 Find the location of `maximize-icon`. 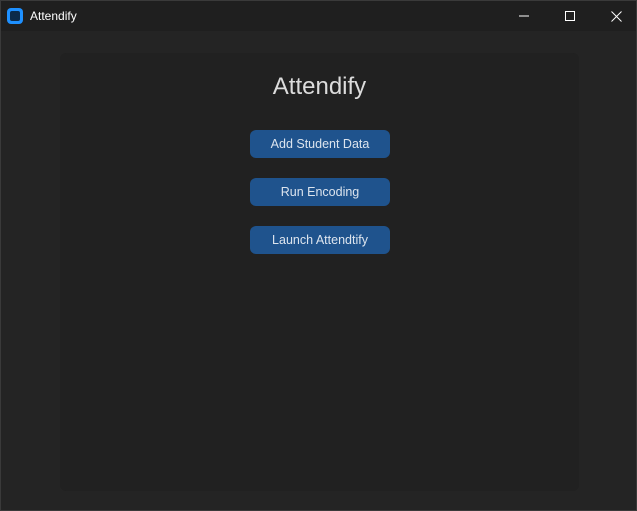

maximize-icon is located at coordinates (570, 16).